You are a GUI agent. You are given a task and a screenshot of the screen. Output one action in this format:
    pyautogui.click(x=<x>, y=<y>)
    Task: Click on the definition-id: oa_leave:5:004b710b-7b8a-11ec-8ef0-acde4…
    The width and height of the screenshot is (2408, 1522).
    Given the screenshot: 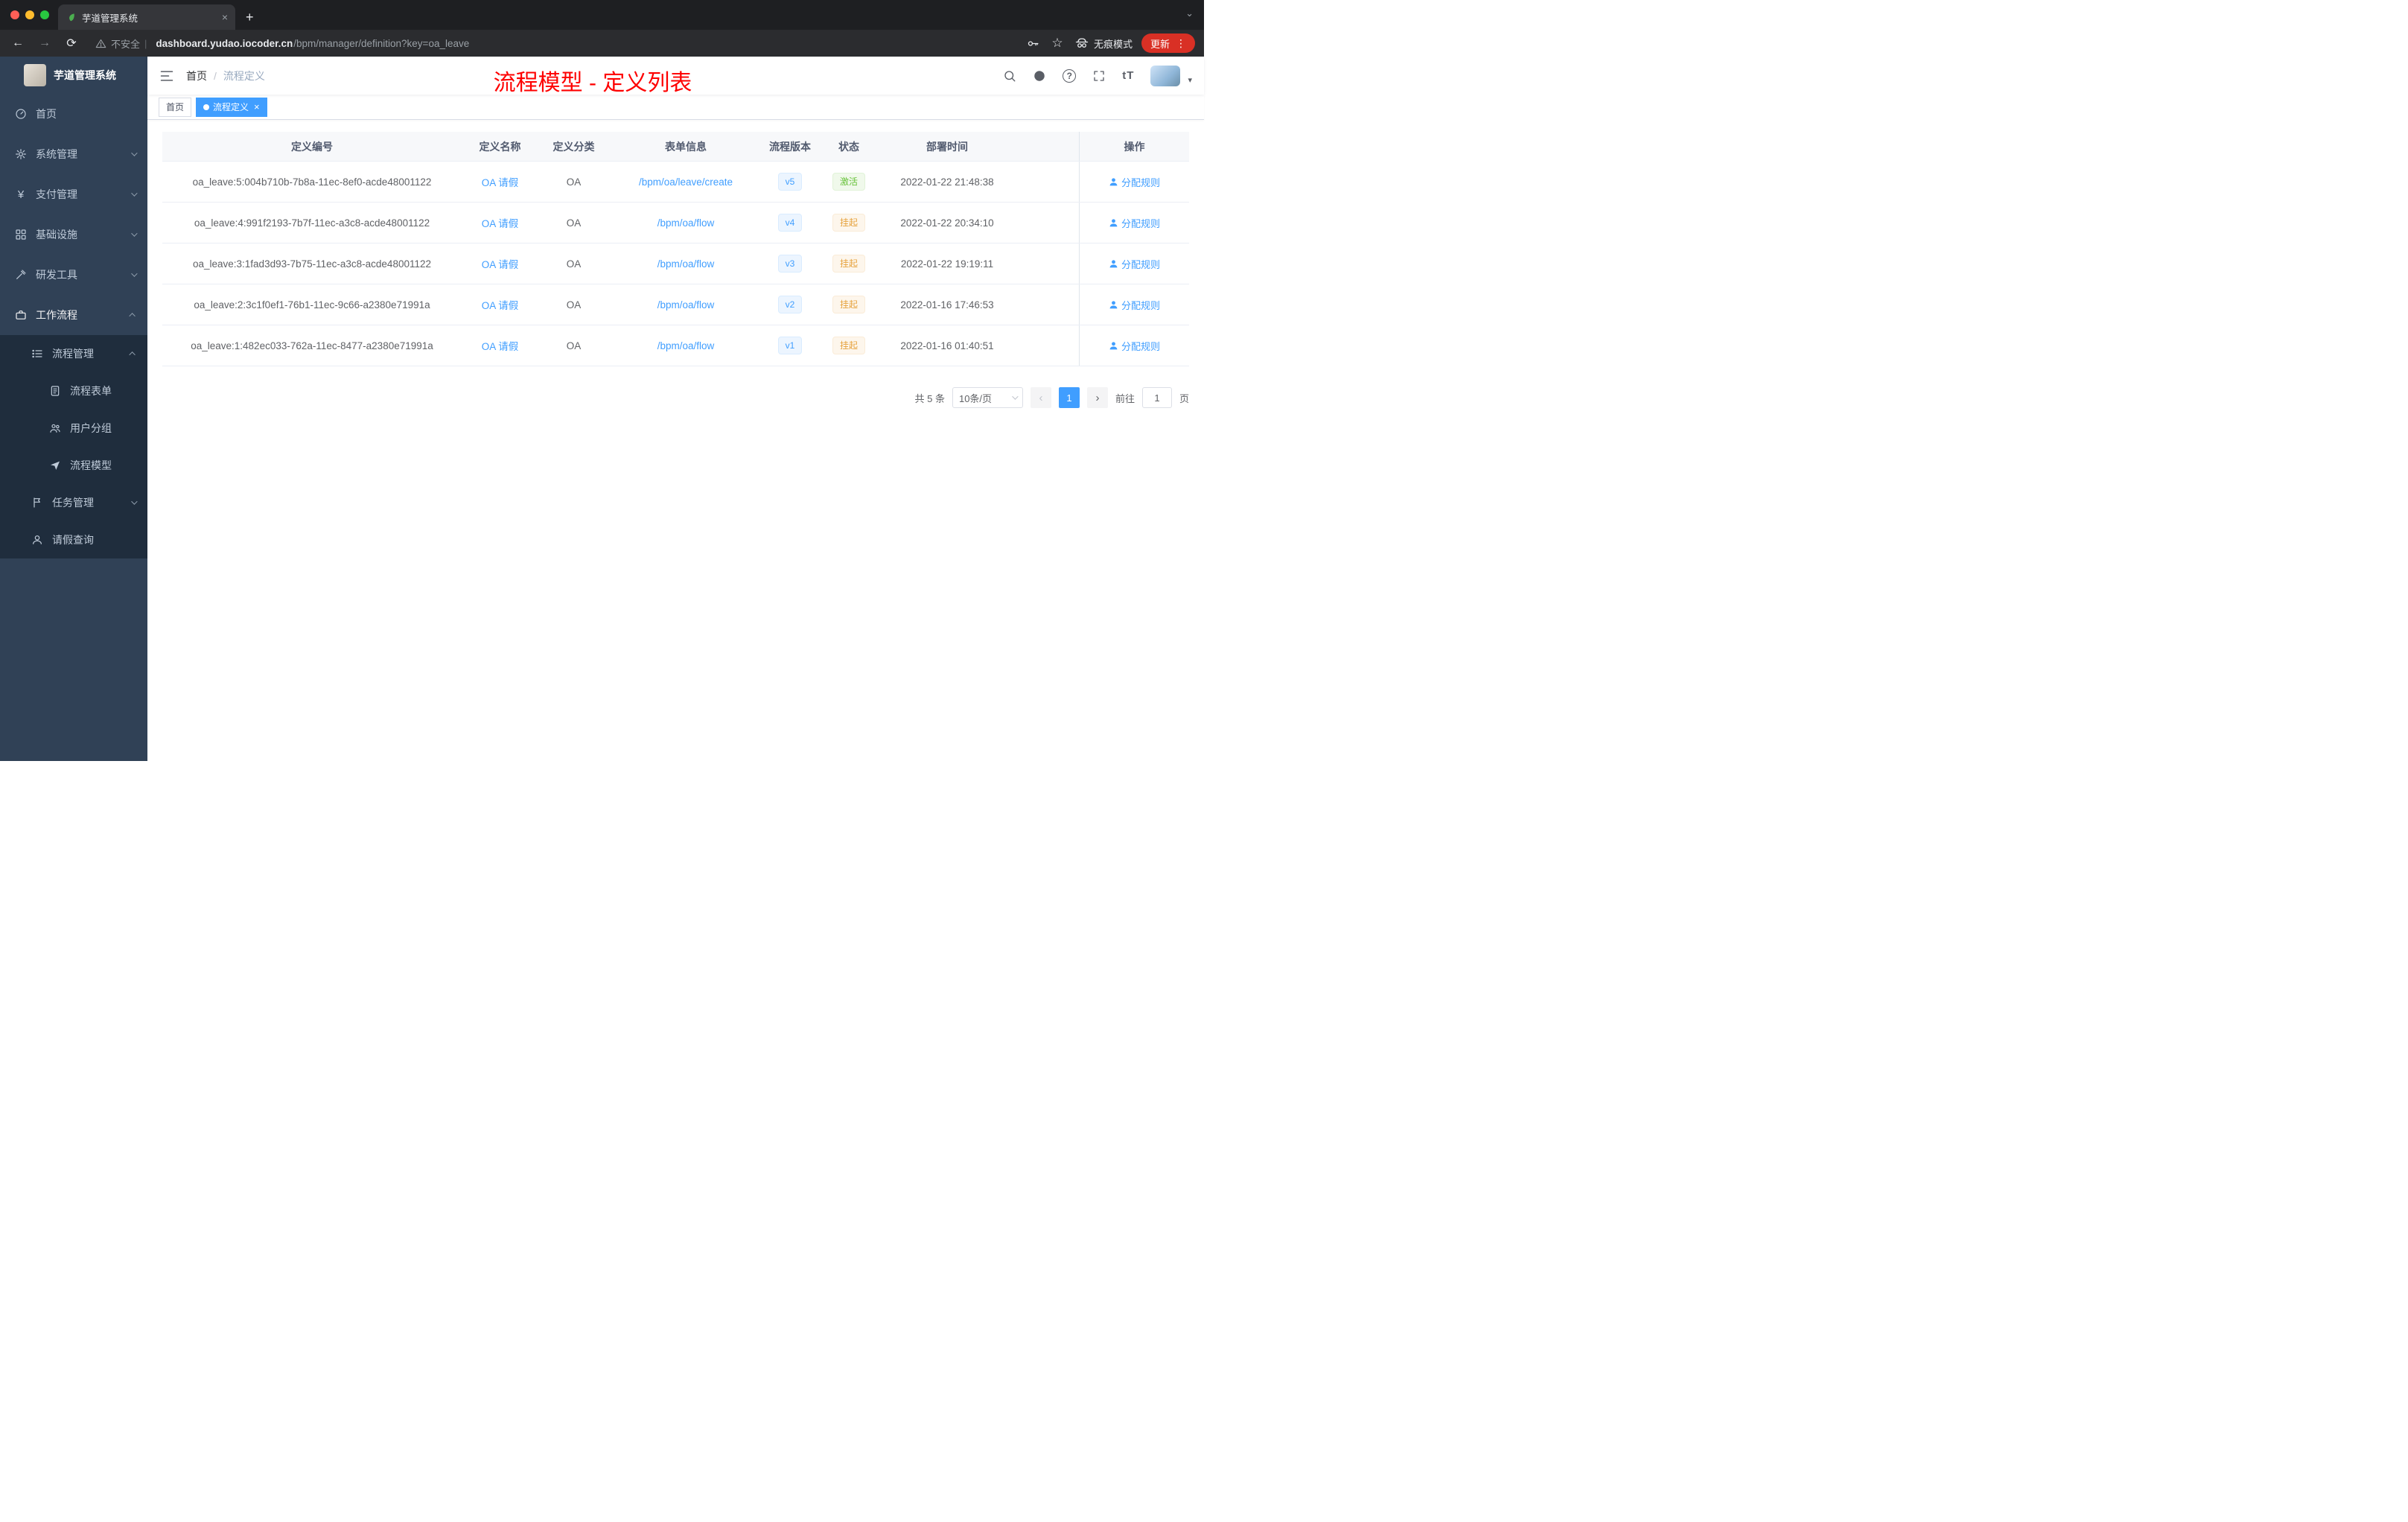 What is the action you would take?
    pyautogui.click(x=312, y=182)
    